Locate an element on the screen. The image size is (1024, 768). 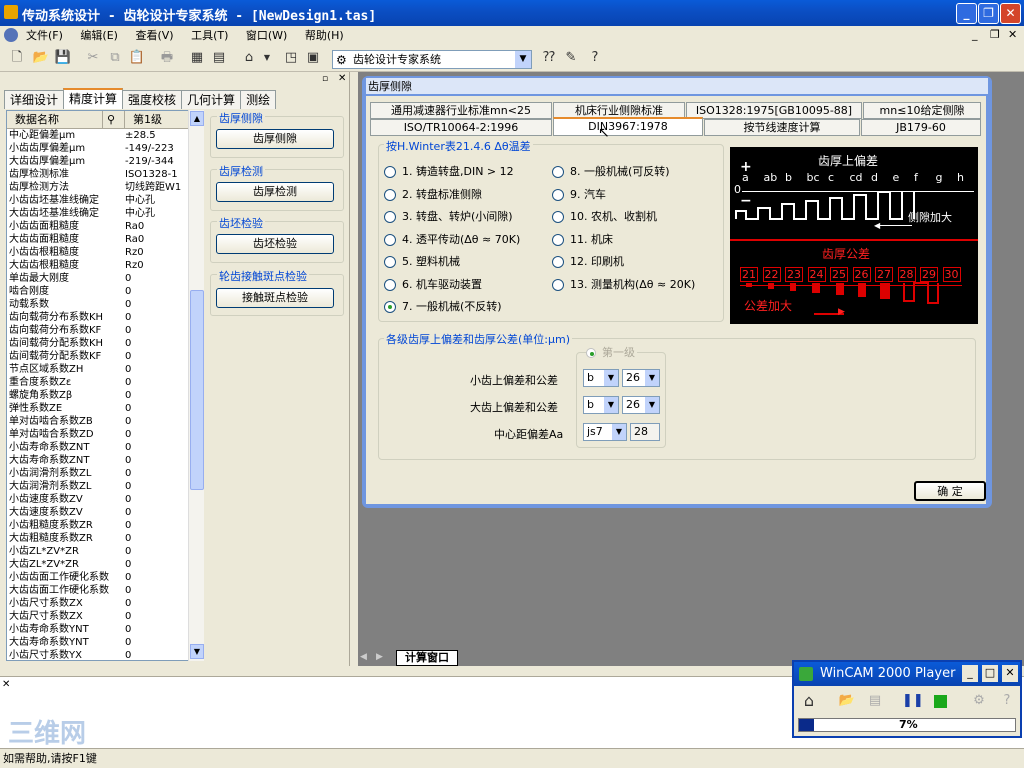
menu-view: 查看(V) is located at coordinates (154, 36).